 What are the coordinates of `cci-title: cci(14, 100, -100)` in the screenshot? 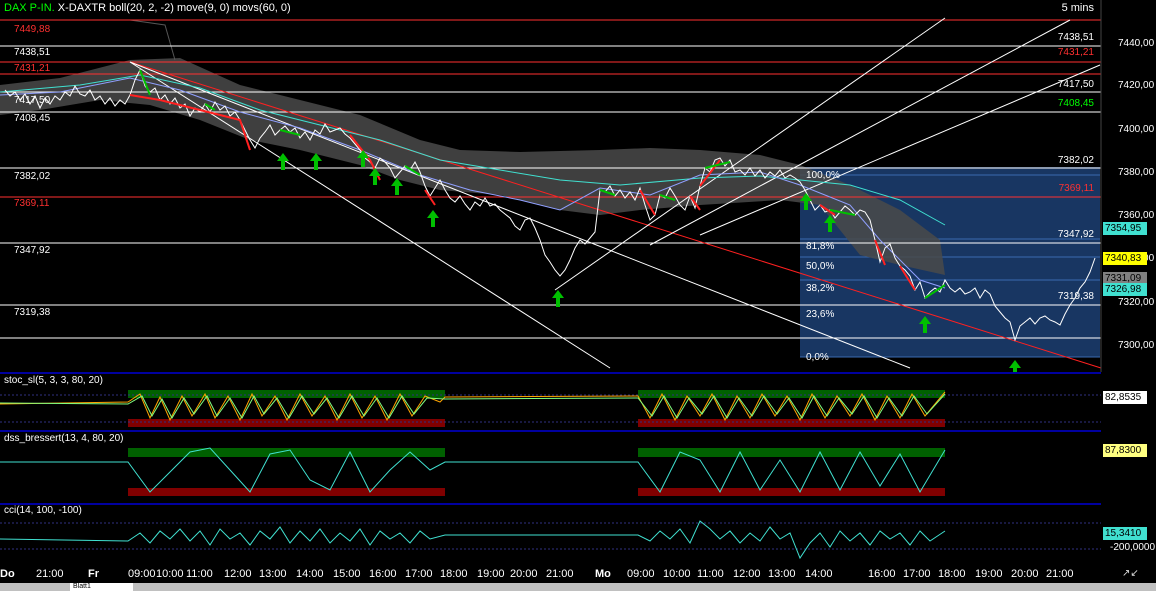 It's located at (43, 510).